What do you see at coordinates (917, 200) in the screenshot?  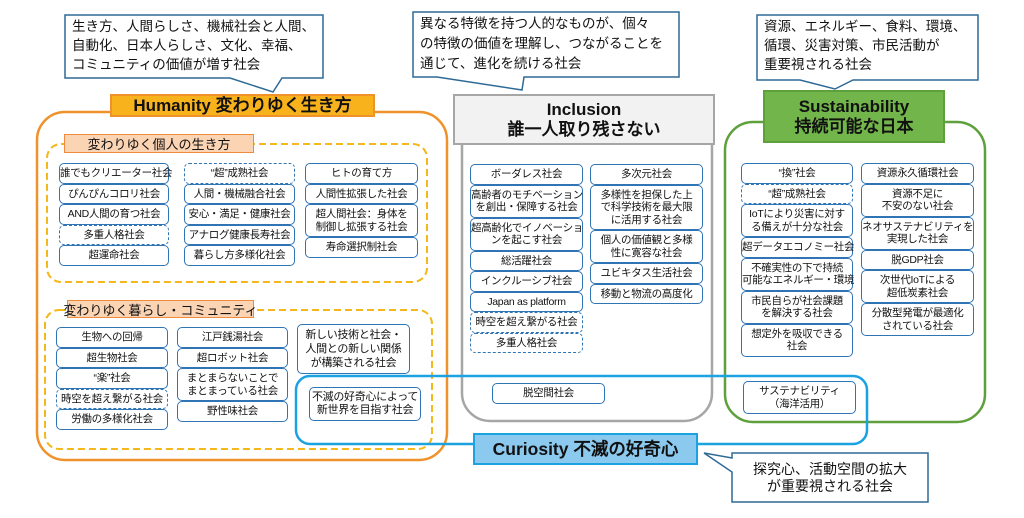 I see `society-item: 資源不足に 不安のない社会` at bounding box center [917, 200].